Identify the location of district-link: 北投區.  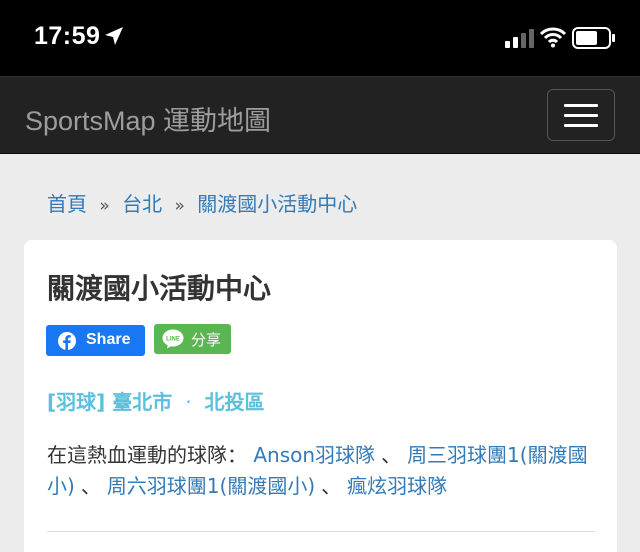
(235, 402).